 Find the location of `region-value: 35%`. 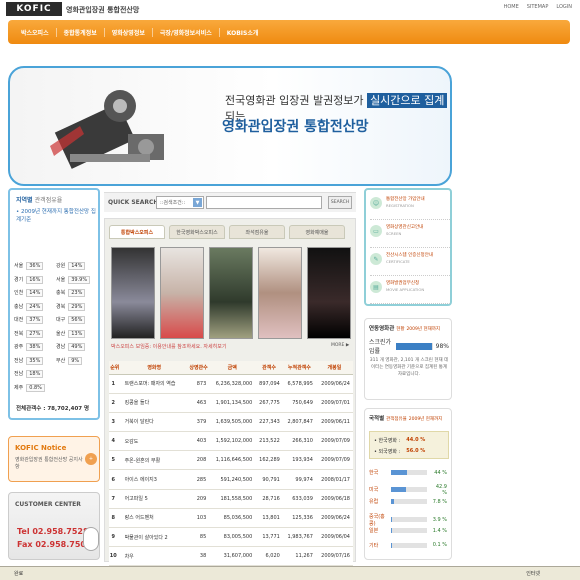

region-value: 35% is located at coordinates (35, 360).